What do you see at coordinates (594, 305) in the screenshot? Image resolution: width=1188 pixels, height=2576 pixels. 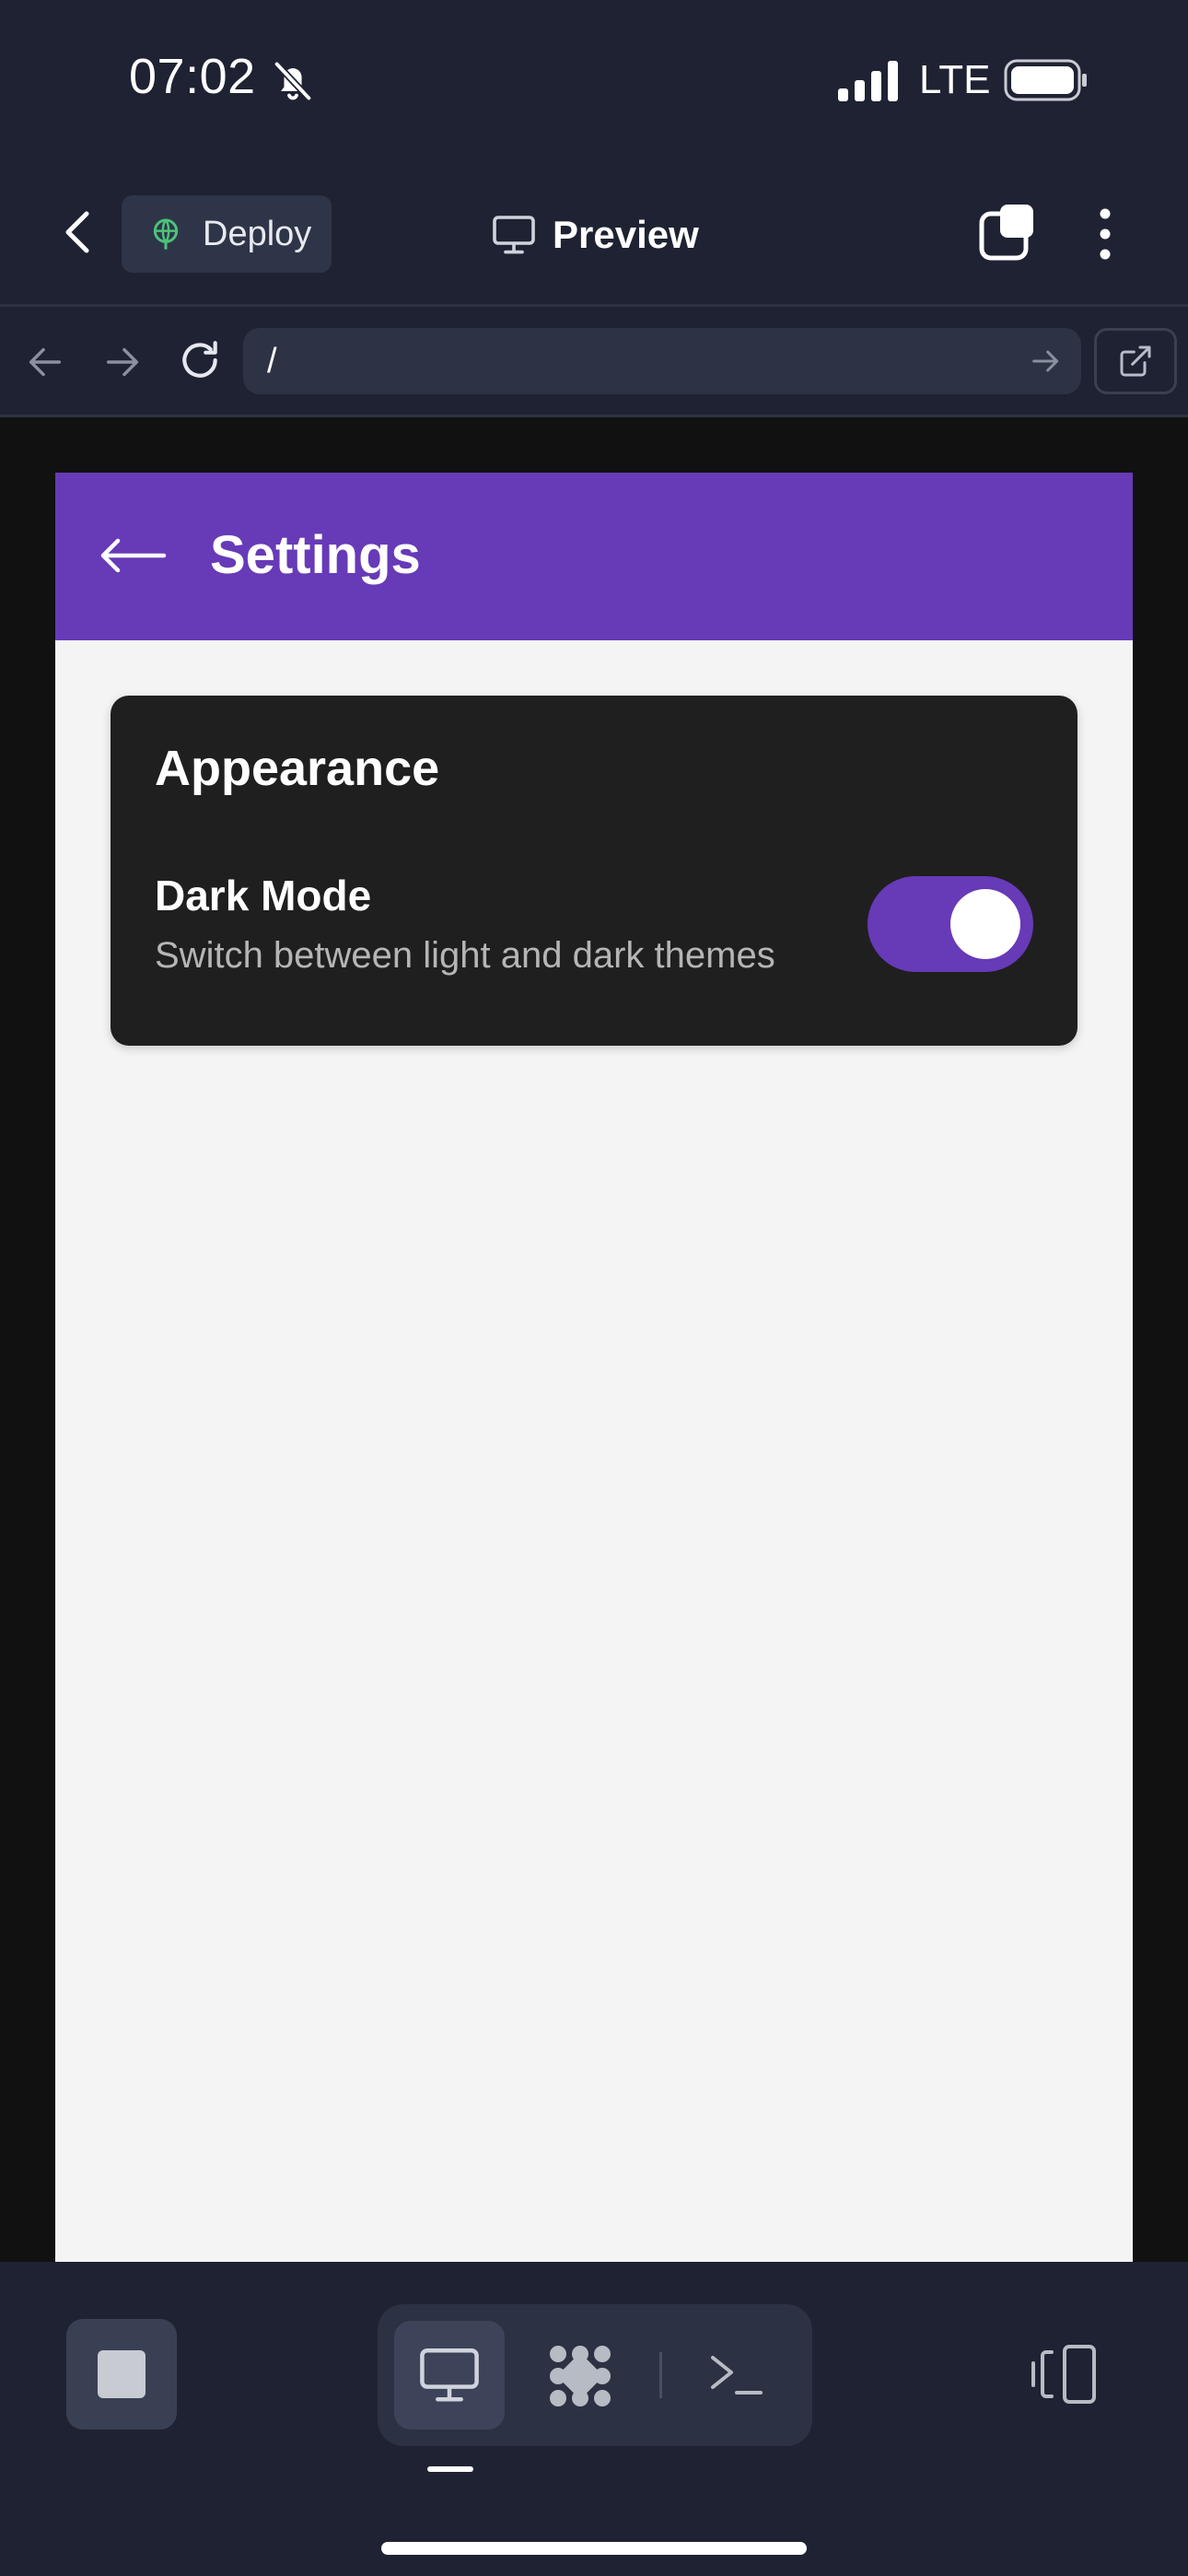 I see `toolbar-divider` at bounding box center [594, 305].